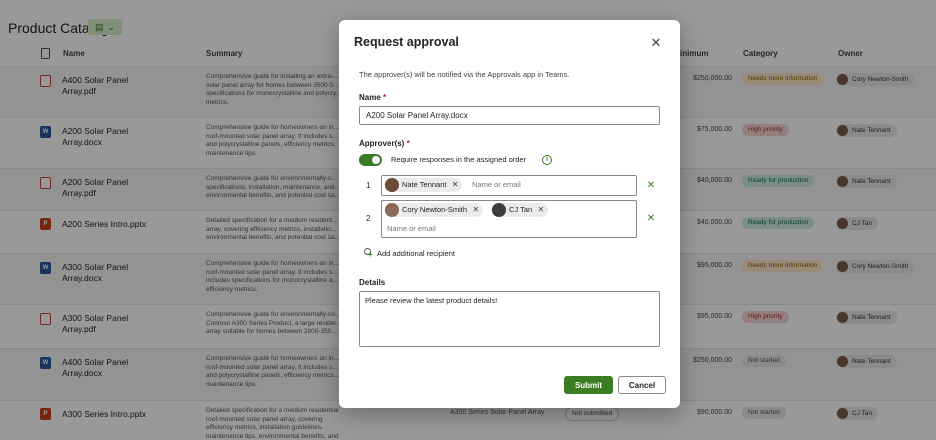  Describe the element at coordinates (406, 42) in the screenshot. I see `dialog-title: Request approval` at that location.